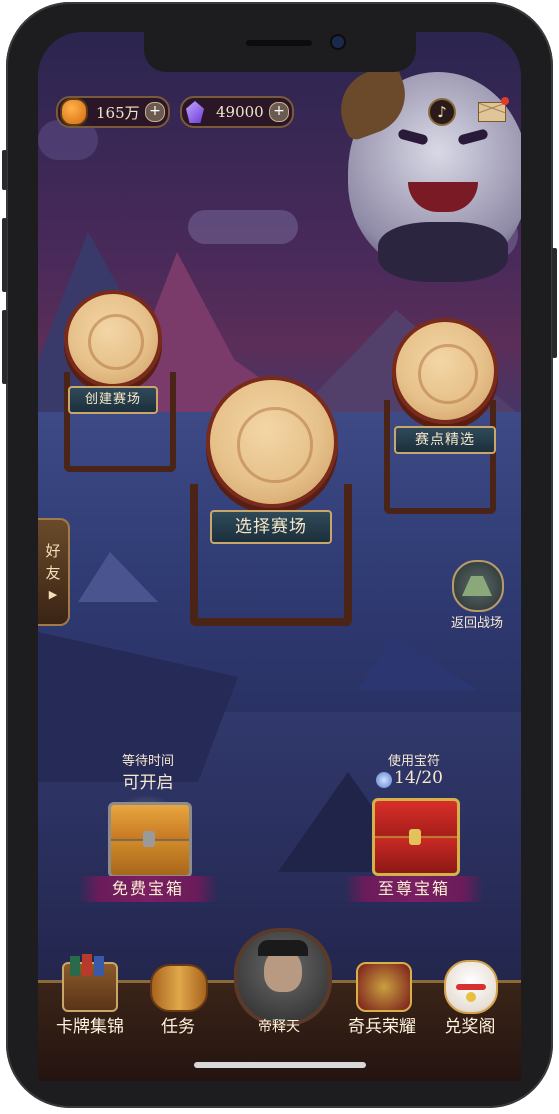 The width and height of the screenshot is (559, 1114). Describe the element at coordinates (4, 255) in the screenshot. I see `volume-up-button` at that location.